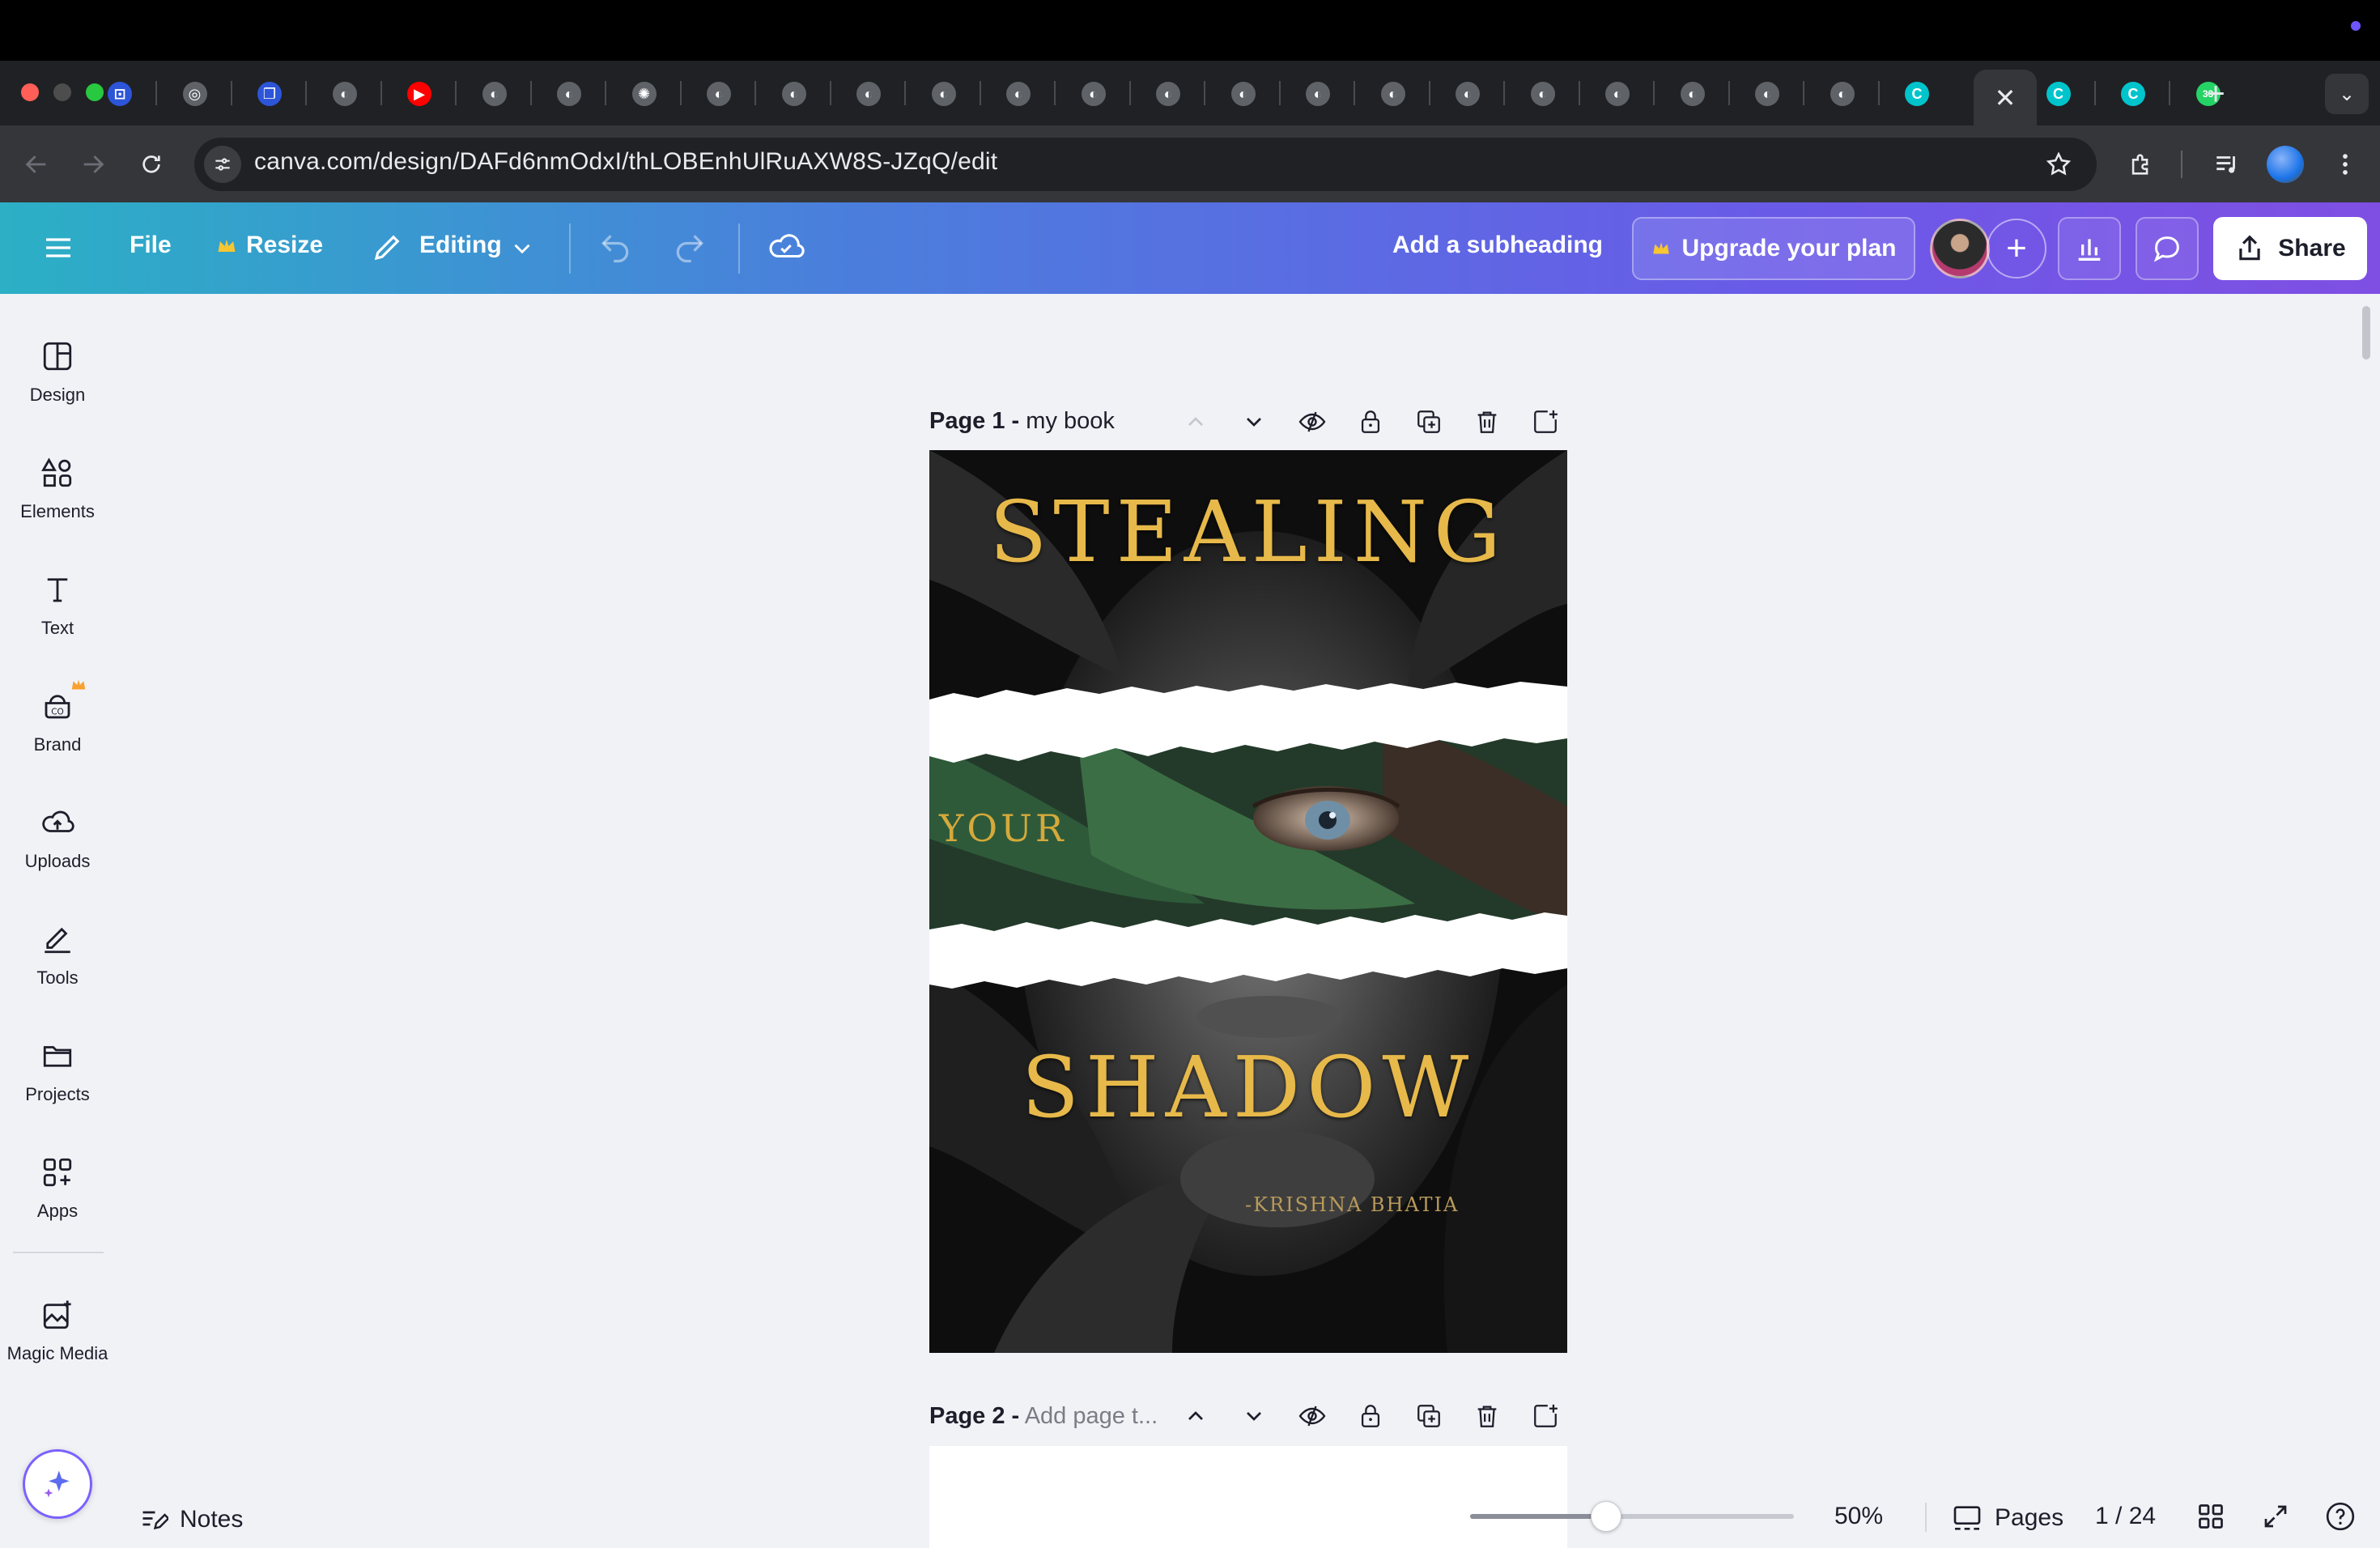 This screenshot has width=2380, height=1548. Describe the element at coordinates (62, 92) in the screenshot. I see `minimize-window-button` at that location.